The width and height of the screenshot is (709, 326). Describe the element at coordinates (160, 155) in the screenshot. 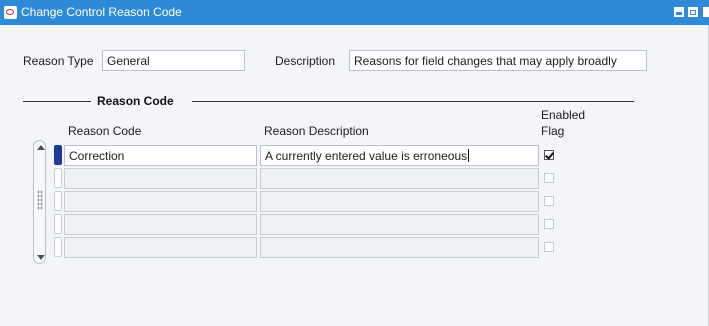

I see `reason-code-cell: Correction` at that location.